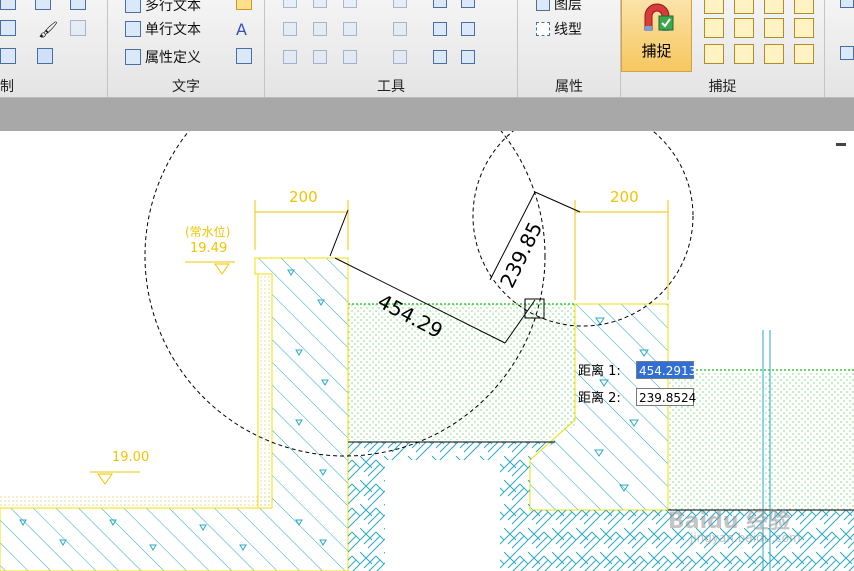 This screenshot has width=854, height=571. What do you see at coordinates (656, 36) in the screenshot?
I see `snap-button: 捕捉` at bounding box center [656, 36].